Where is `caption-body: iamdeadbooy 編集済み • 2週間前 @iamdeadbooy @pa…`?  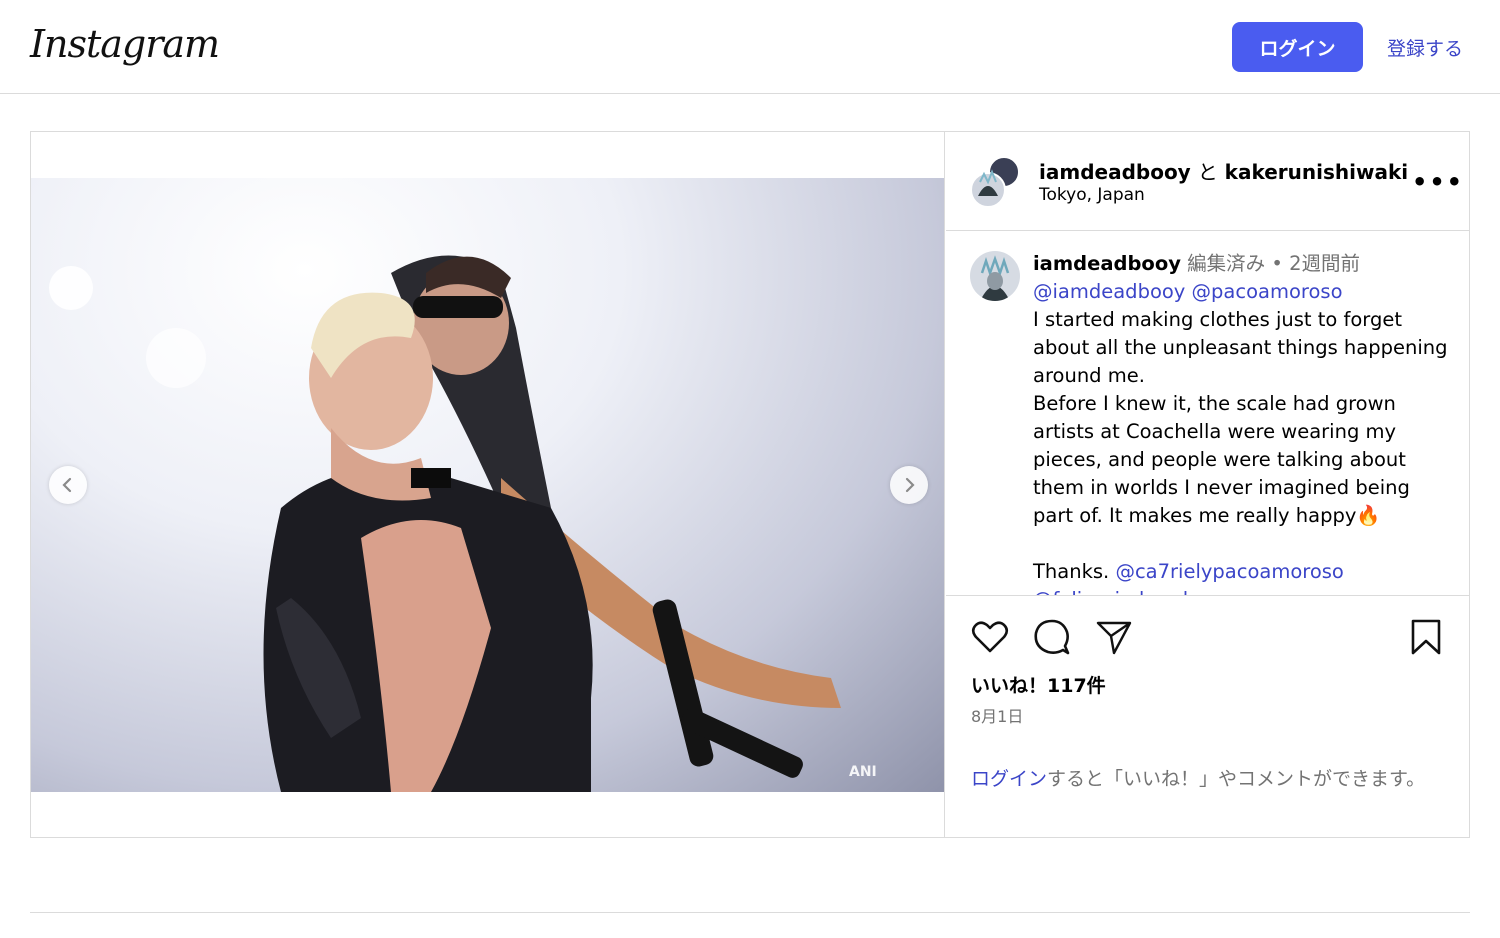 caption-body: iamdeadbooy 編集済み • 2週間前 @iamdeadbooy @pa… is located at coordinates (1243, 422).